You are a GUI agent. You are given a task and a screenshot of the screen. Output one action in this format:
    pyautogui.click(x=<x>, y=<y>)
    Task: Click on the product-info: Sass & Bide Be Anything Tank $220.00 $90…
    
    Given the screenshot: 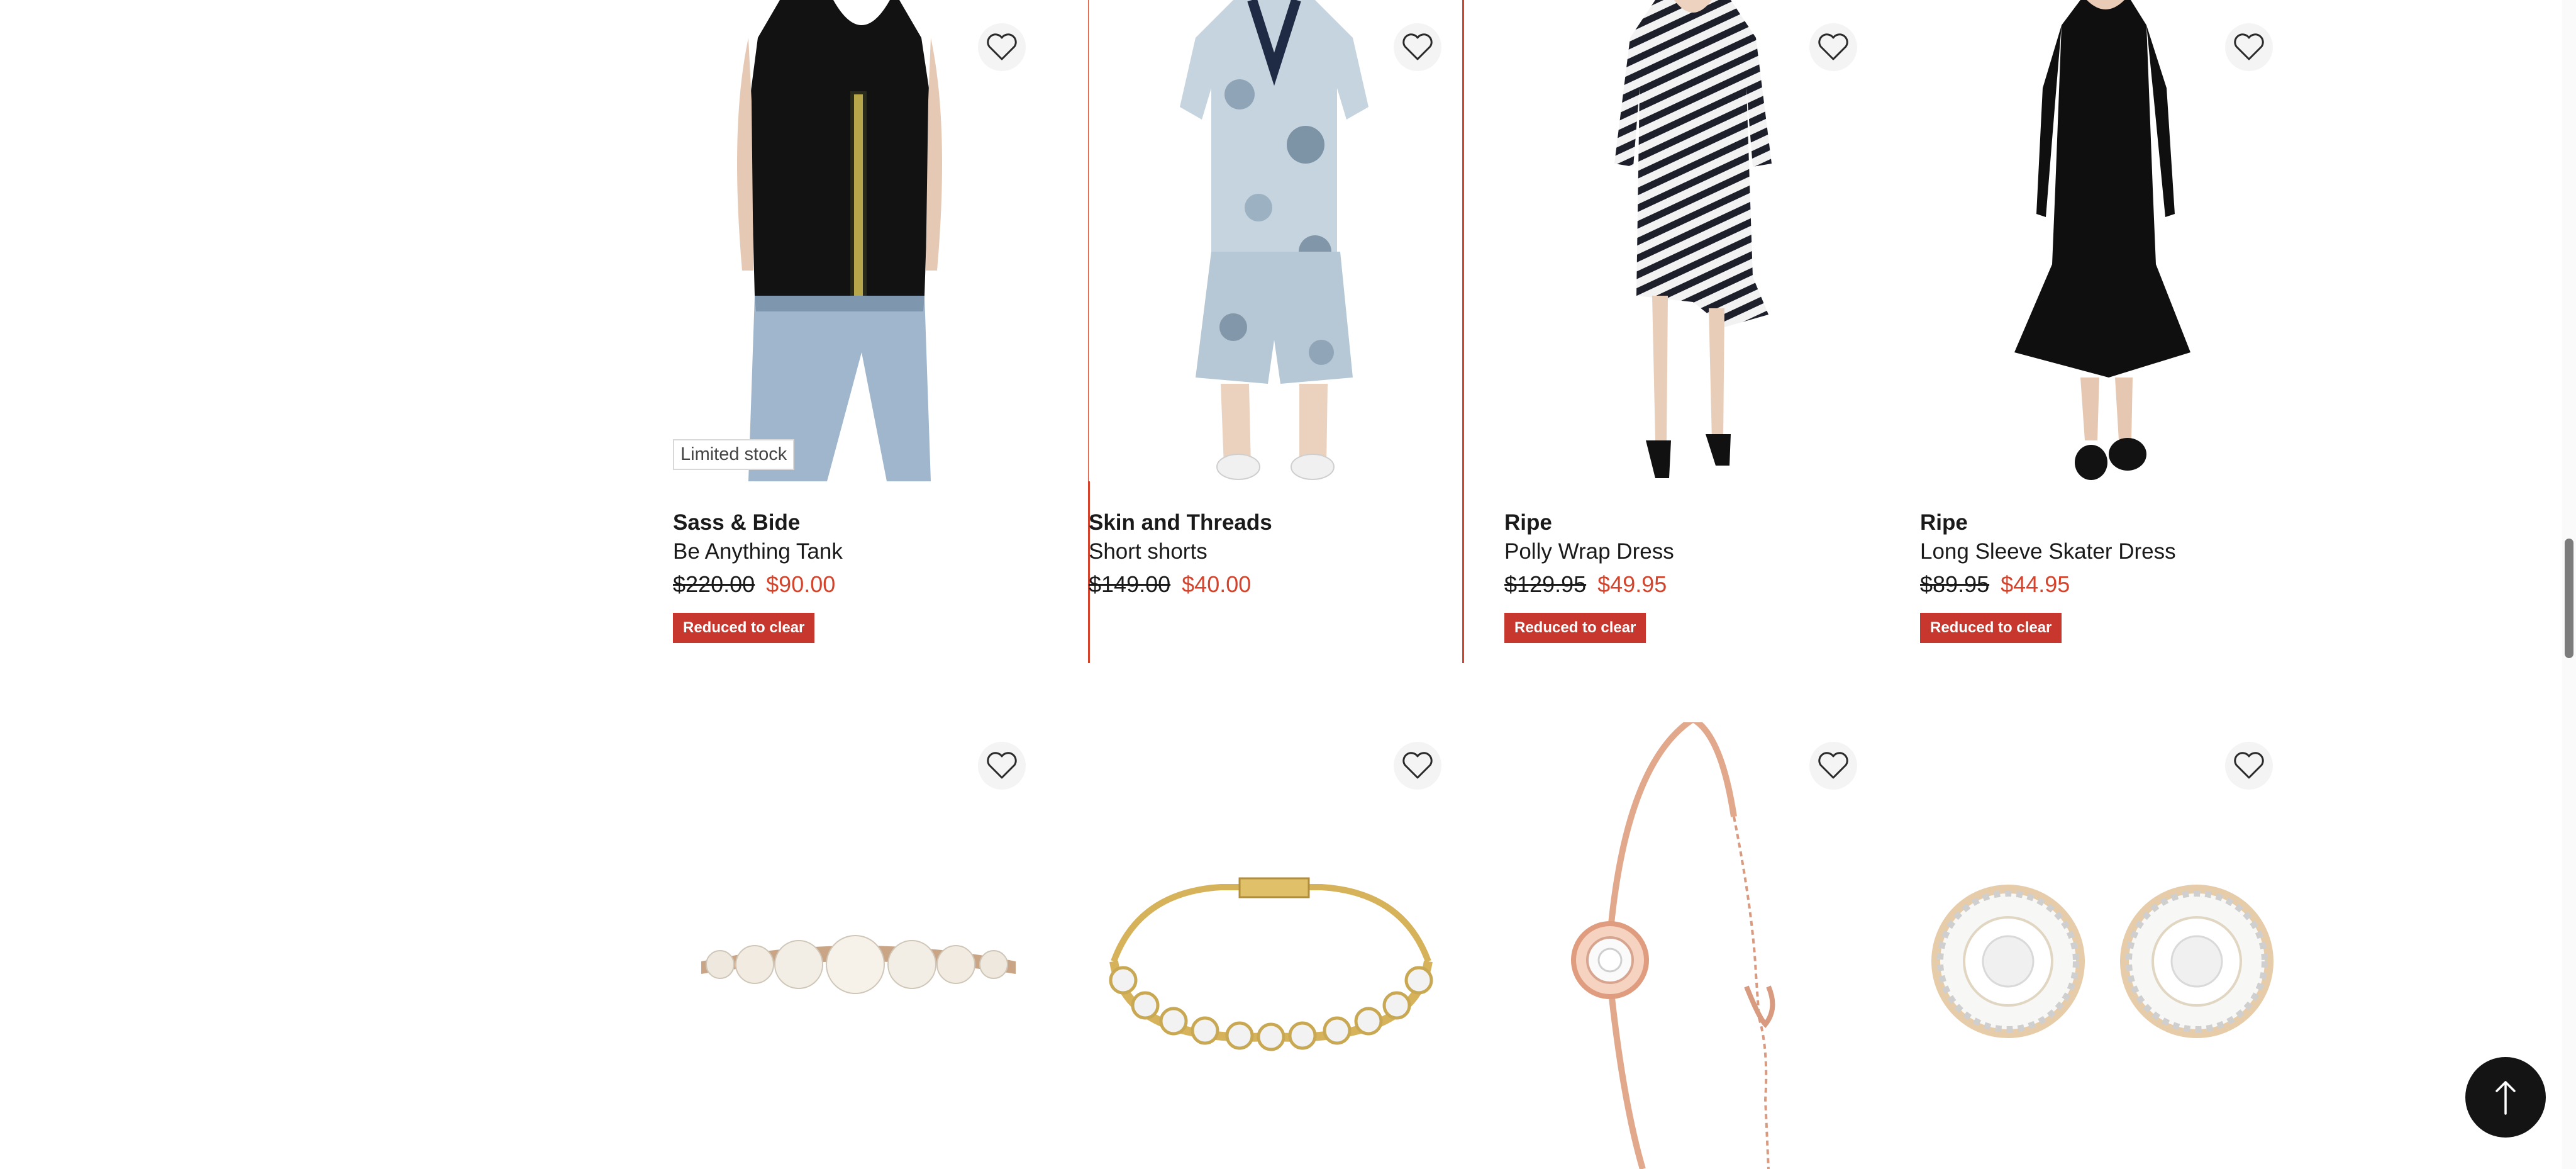 What is the action you would take?
    pyautogui.click(x=868, y=575)
    